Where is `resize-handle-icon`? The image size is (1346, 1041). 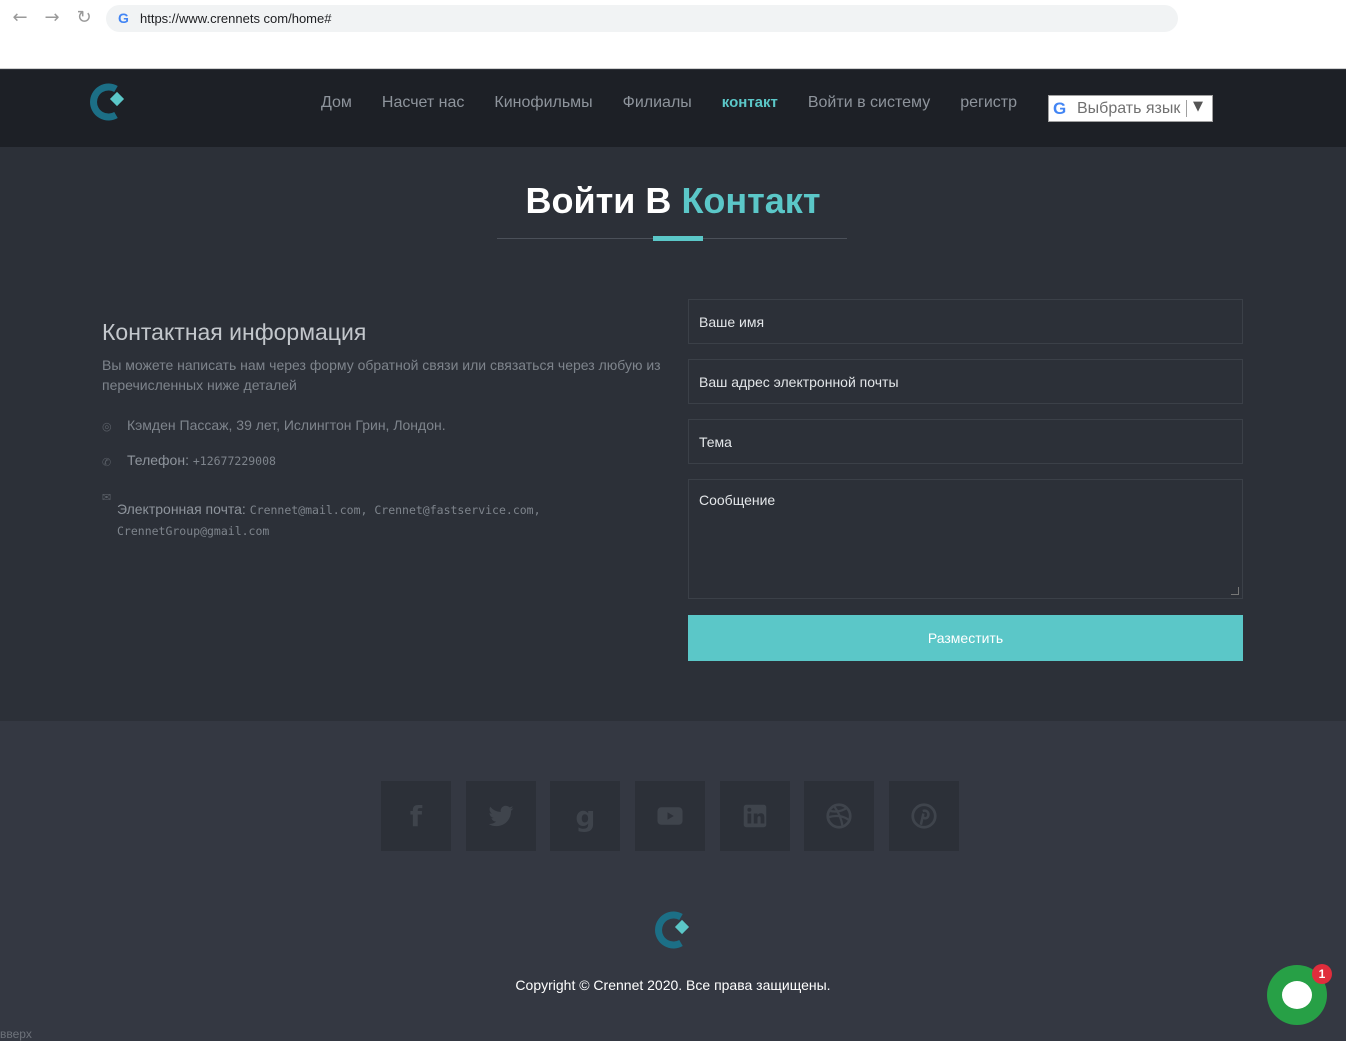
resize-handle-icon is located at coordinates (1235, 591).